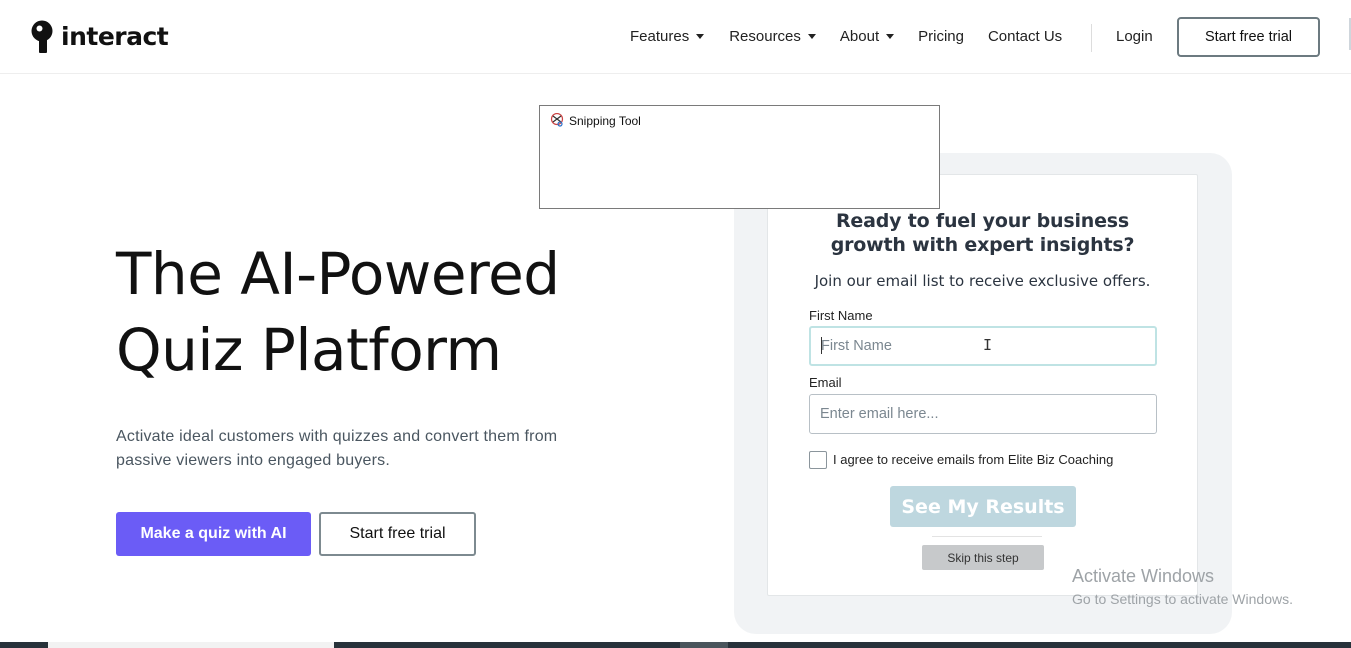 This screenshot has height=648, width=1351. I want to click on email-input, so click(983, 414).